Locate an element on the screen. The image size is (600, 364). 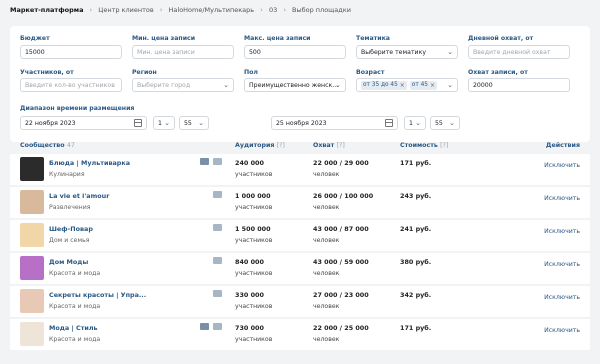
reach-value: 43 000 / 59 000 is located at coordinates (341, 262).